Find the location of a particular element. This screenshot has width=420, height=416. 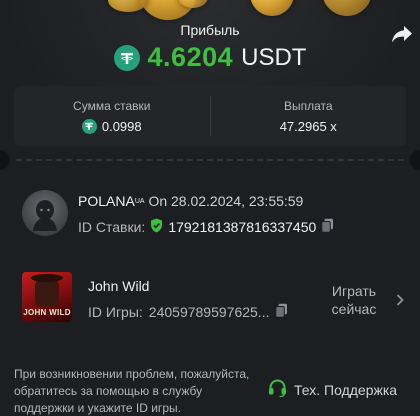

game-id-label: ID Игры: is located at coordinates (115, 312).